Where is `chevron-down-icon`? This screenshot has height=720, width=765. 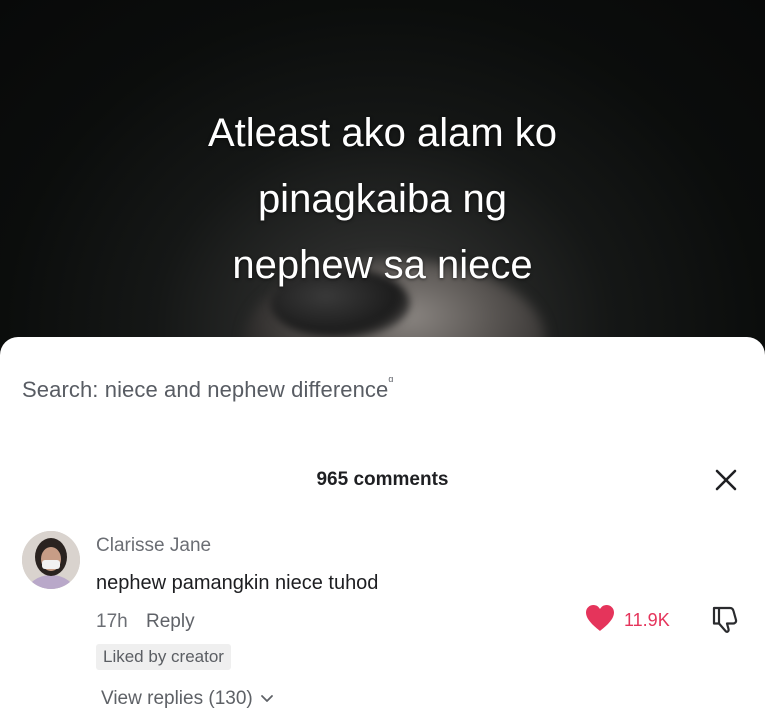
chevron-down-icon is located at coordinates (266, 698).